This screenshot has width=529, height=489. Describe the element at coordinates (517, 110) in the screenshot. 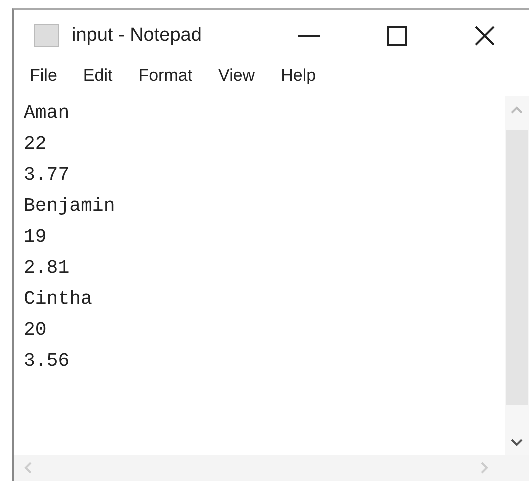

I see `scroll-up-icon` at that location.